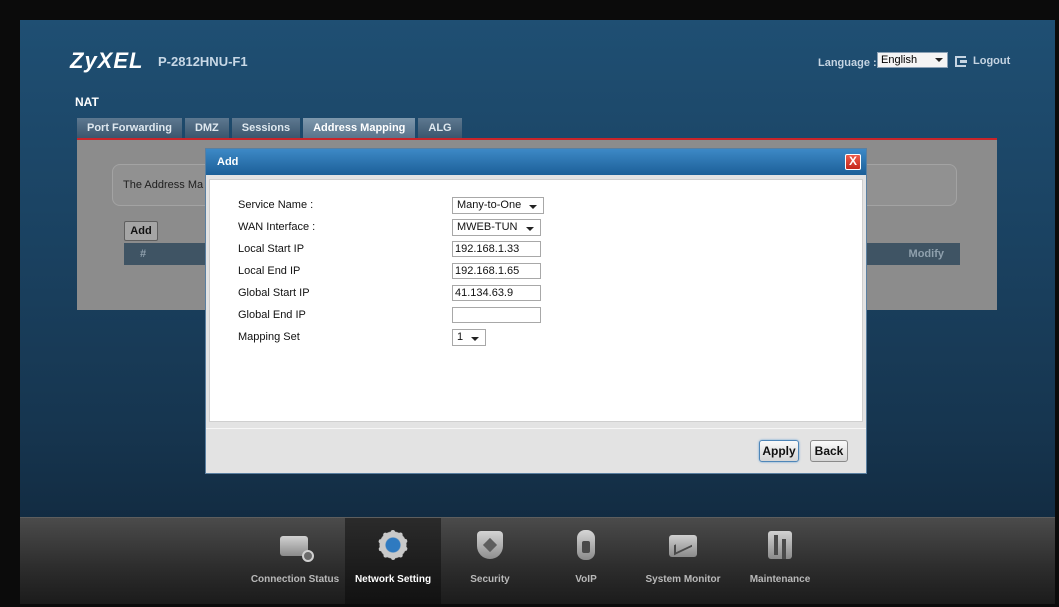  What do you see at coordinates (847, 63) in the screenshot?
I see `language-label: Language :` at bounding box center [847, 63].